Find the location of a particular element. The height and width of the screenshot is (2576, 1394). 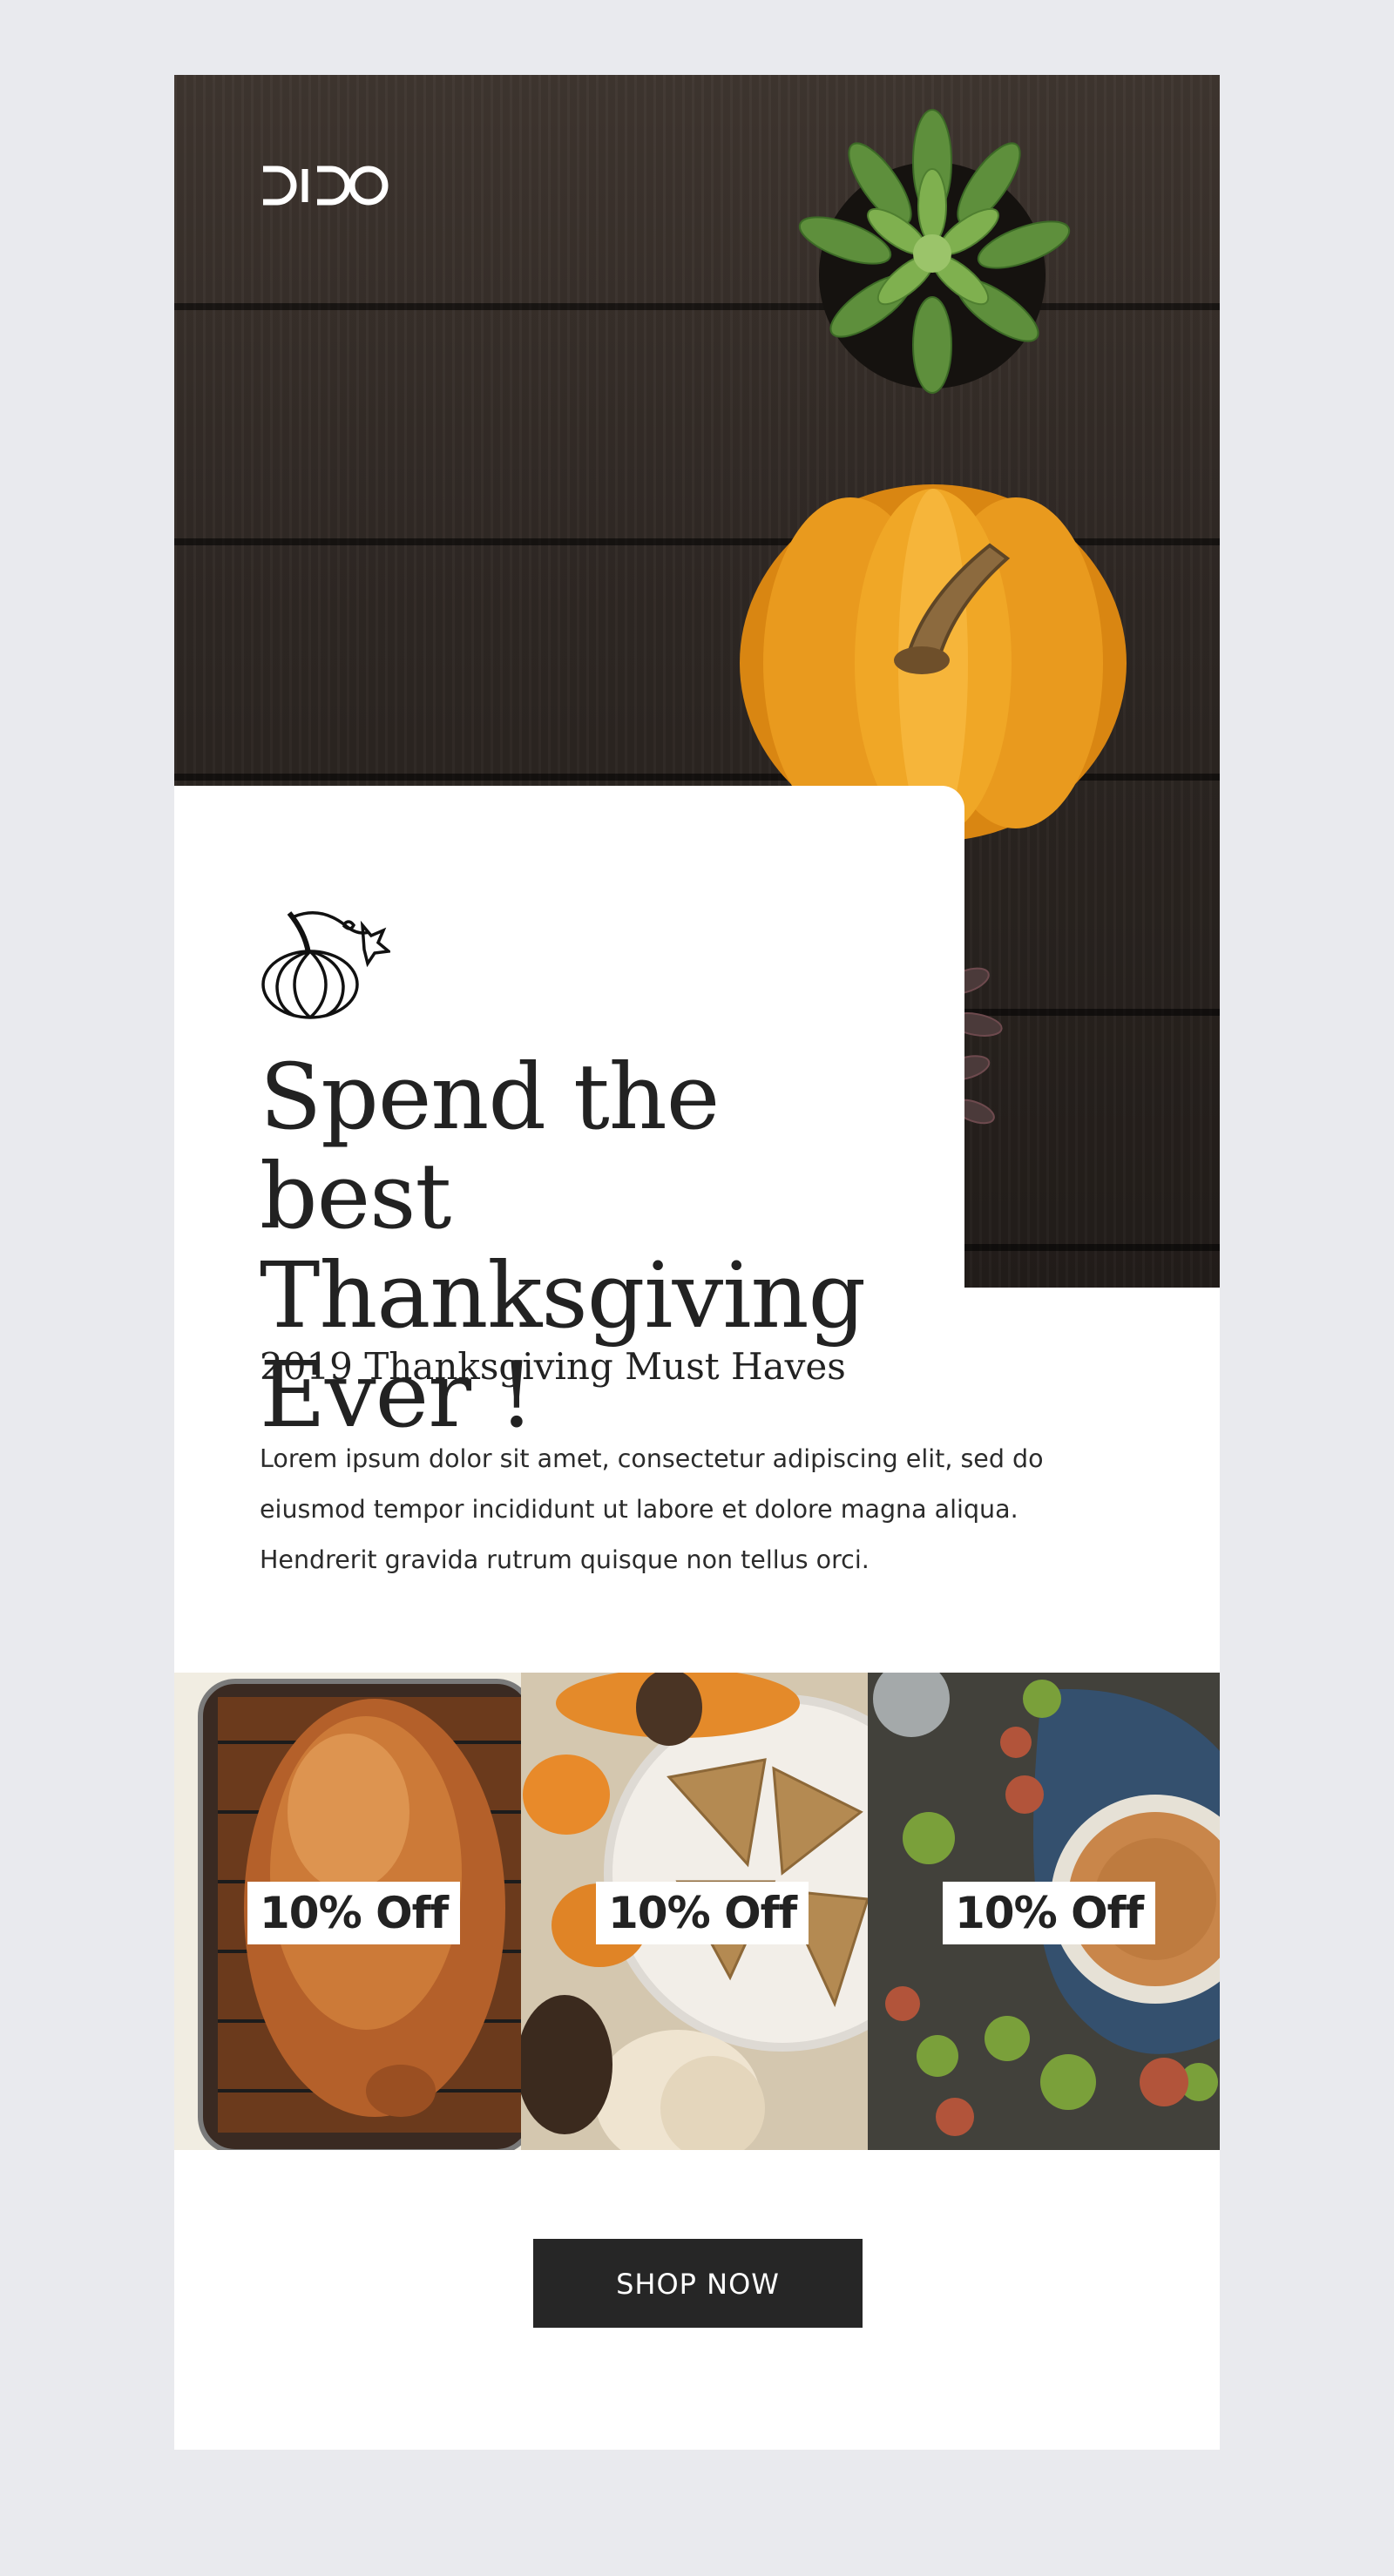

headline-line-1: Spend the best is located at coordinates (490, 1146).